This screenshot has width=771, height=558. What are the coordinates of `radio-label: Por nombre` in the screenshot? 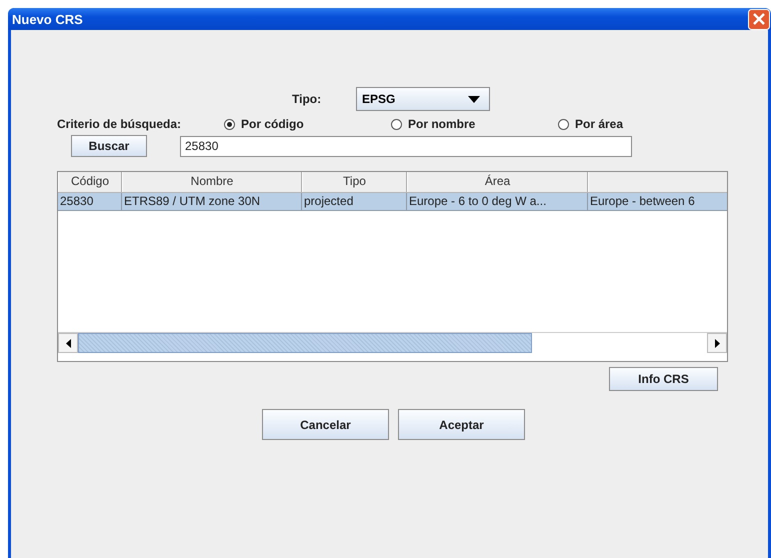 It's located at (442, 124).